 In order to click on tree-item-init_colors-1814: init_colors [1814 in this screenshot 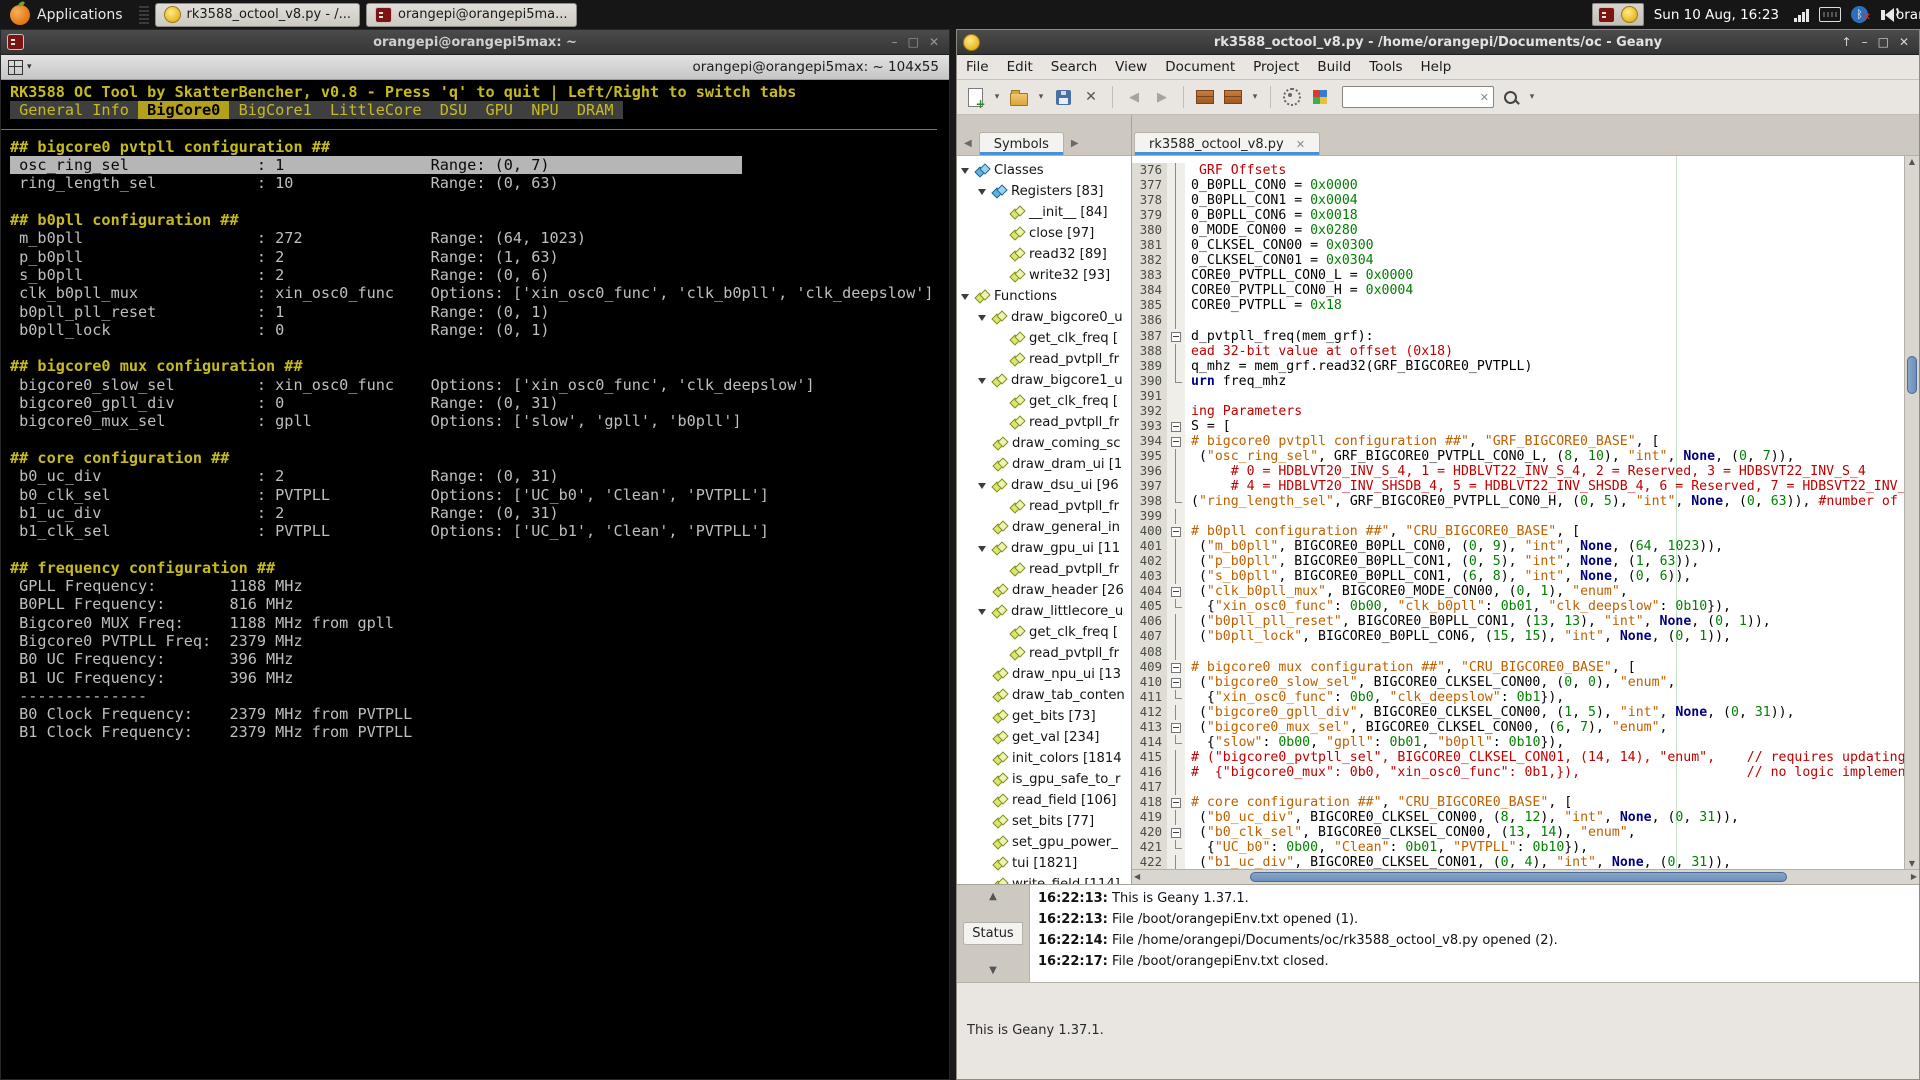, I will do `click(1044, 758)`.